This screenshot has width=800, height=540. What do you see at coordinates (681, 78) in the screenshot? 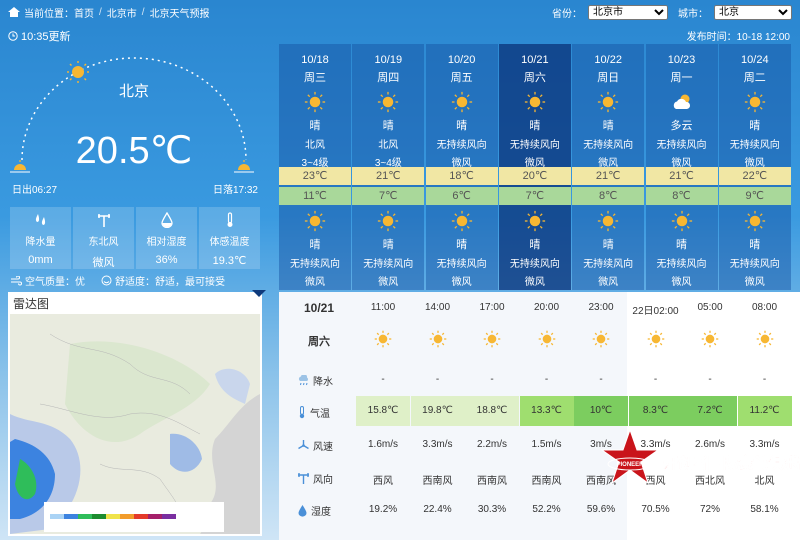
I see `day-weekday: 周一` at bounding box center [681, 78].